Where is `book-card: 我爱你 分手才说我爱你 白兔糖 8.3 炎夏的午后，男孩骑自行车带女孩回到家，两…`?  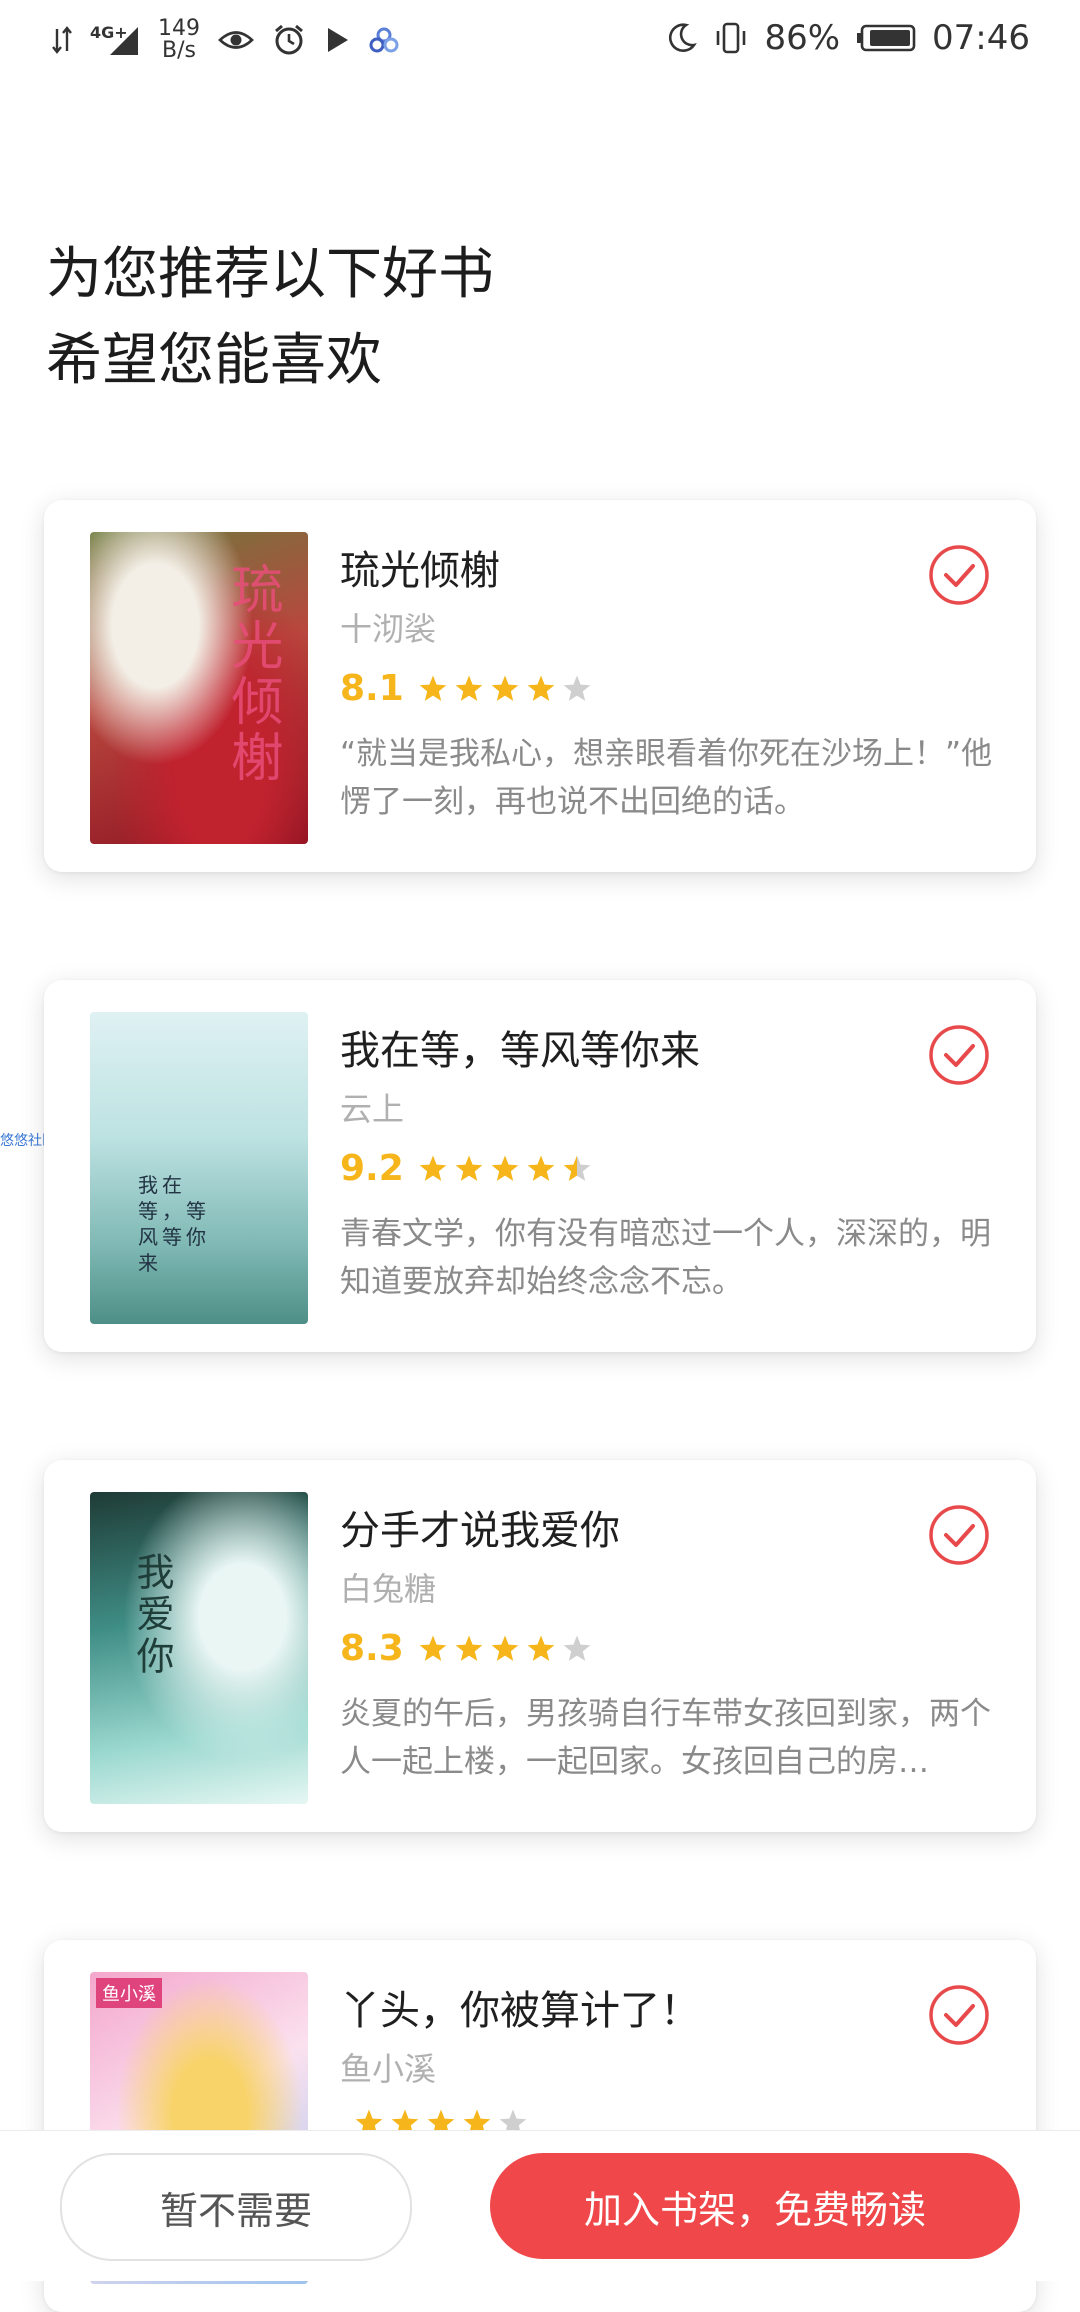 book-card: 我爱你 分手才说我爱你 白兔糖 8.3 炎夏的午后，男孩骑自行车带女孩回到家，两… is located at coordinates (540, 1646).